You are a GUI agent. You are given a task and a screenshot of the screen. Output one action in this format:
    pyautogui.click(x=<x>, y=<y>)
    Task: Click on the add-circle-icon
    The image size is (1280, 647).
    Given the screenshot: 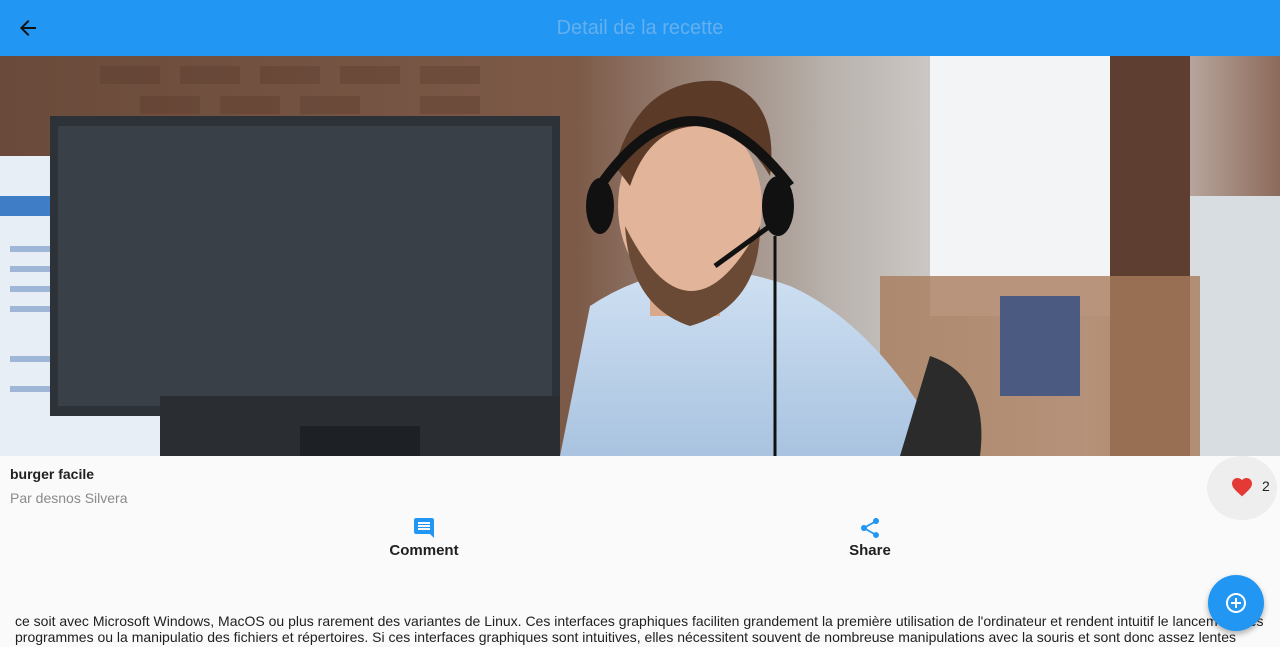 What is the action you would take?
    pyautogui.click(x=1236, y=603)
    